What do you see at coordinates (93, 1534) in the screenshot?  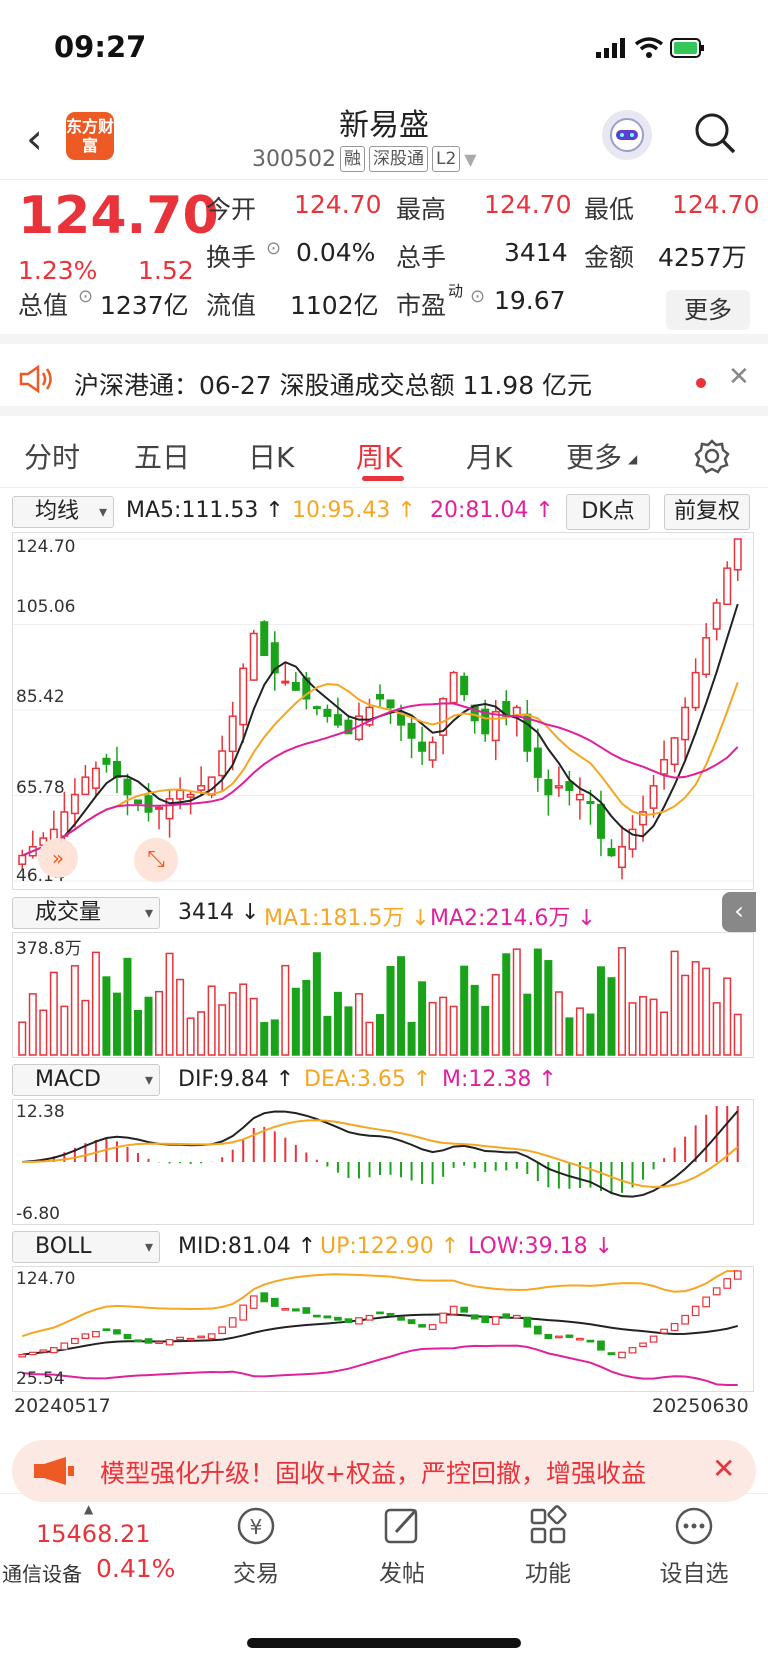 I see `index-value: 15468.21` at bounding box center [93, 1534].